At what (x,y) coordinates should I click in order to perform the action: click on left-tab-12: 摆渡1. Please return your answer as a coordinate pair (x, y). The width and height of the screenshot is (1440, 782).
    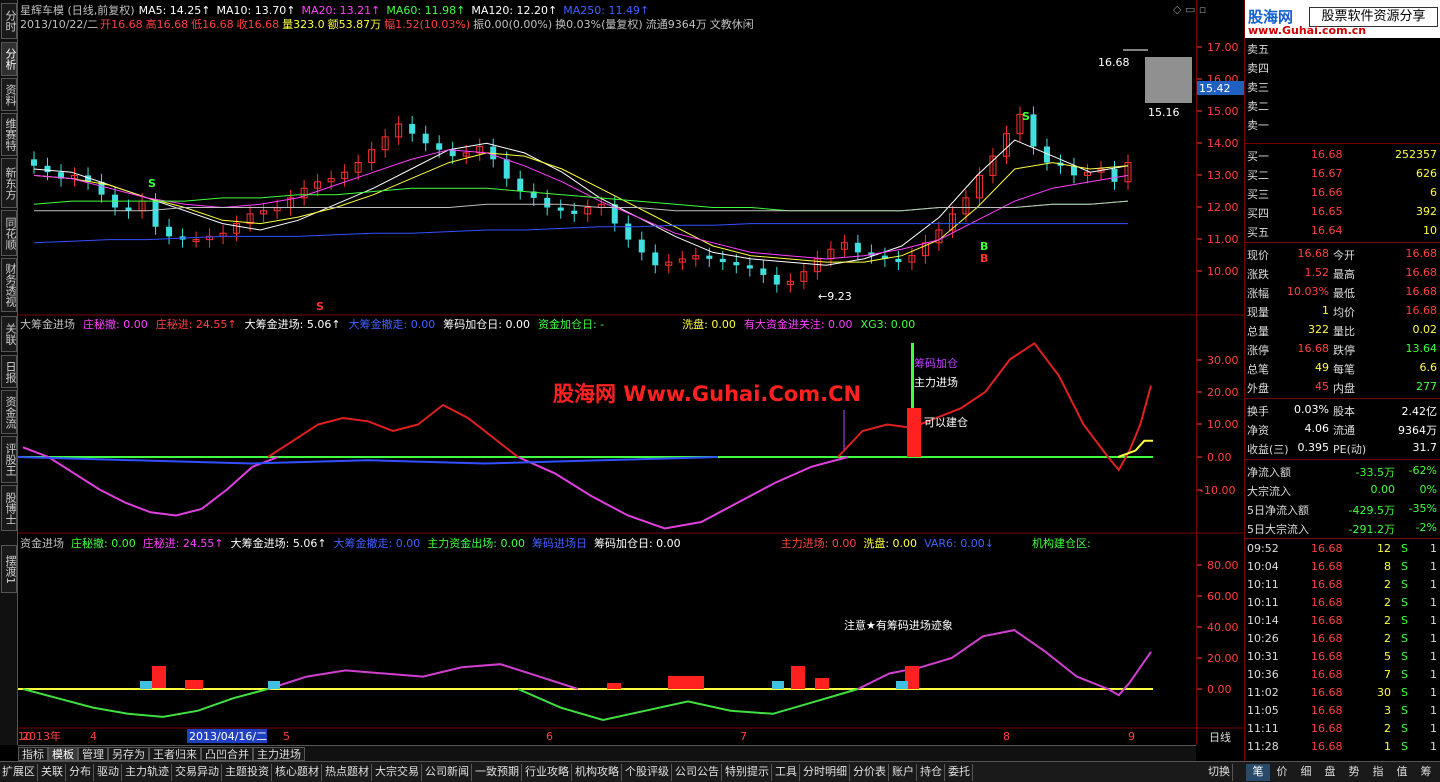
    Looking at the image, I should click on (9, 569).